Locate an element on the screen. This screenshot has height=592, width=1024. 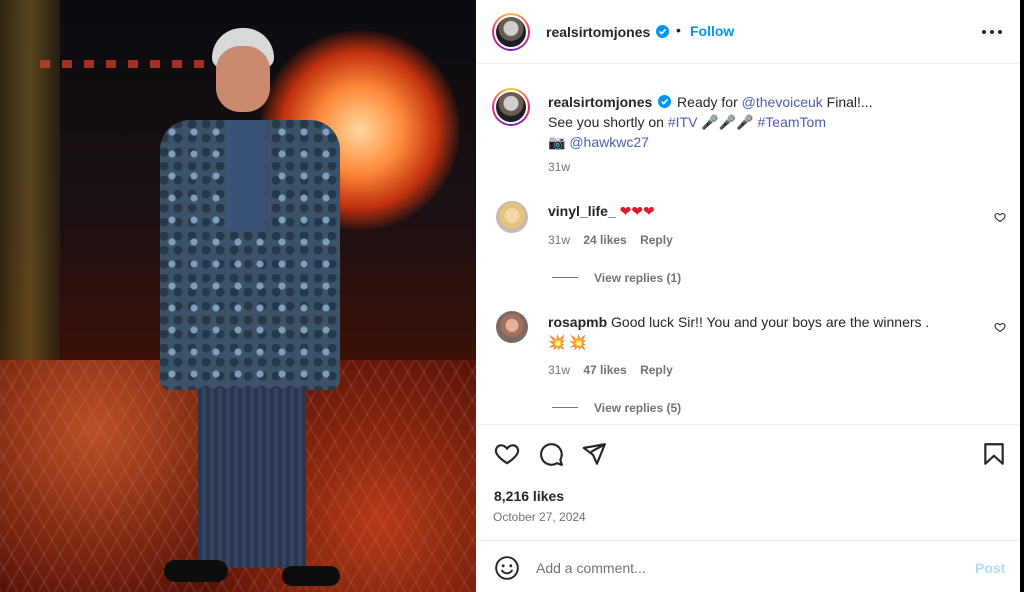
more-icon is located at coordinates (992, 32).